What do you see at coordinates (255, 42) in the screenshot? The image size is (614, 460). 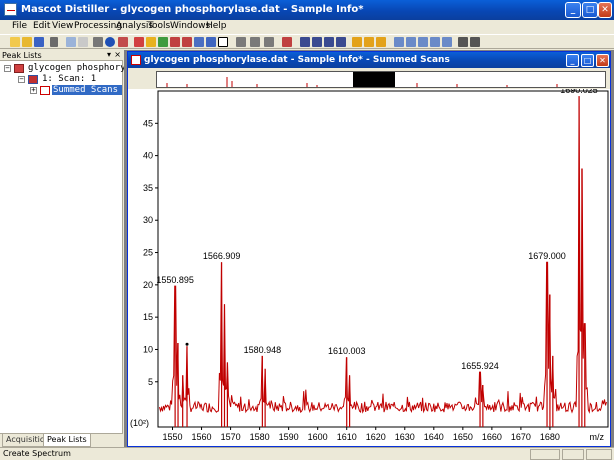 I see `label-all-icon` at bounding box center [255, 42].